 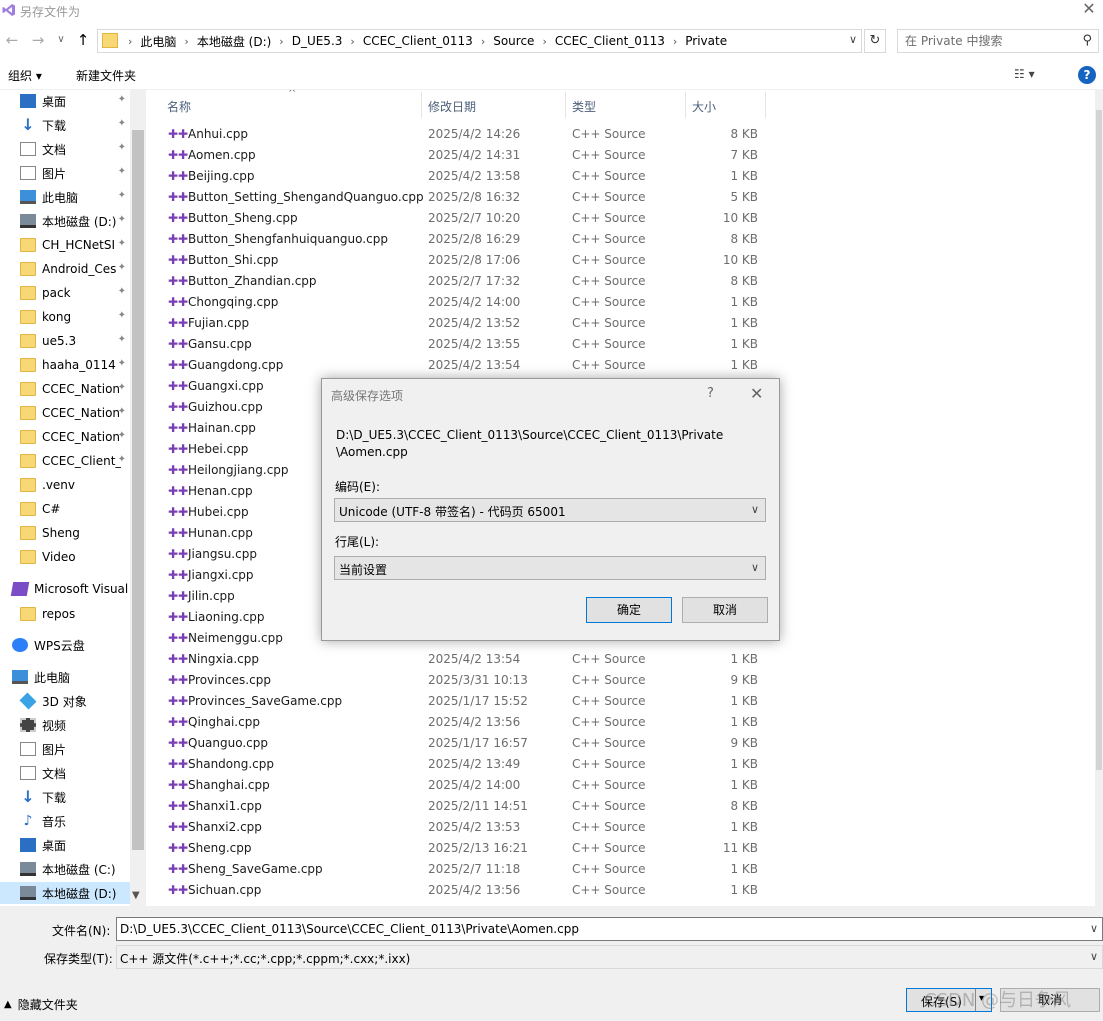 I want to click on sidebar-item: ↓ 下载, so click(x=65, y=797).